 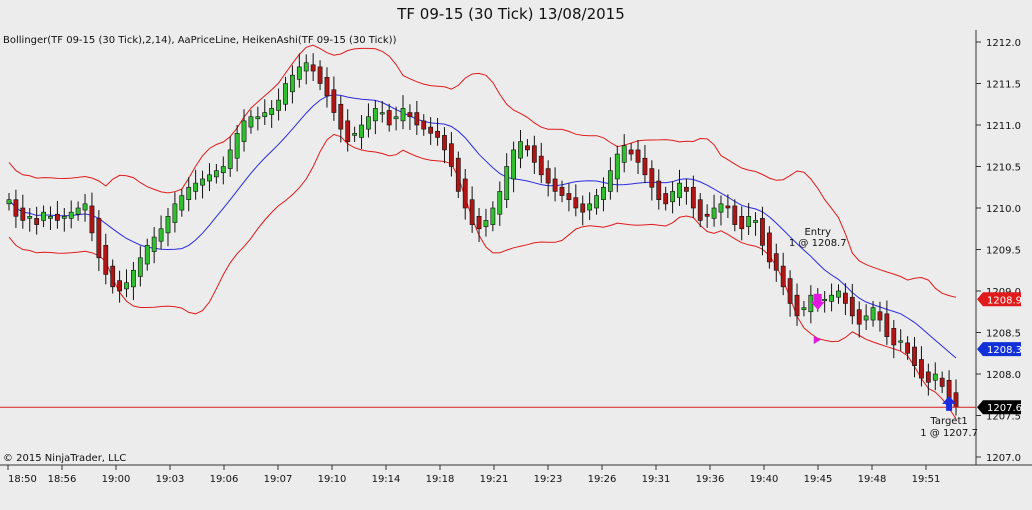 What do you see at coordinates (548, 479) in the screenshot?
I see `x-tick-label: 19:23` at bounding box center [548, 479].